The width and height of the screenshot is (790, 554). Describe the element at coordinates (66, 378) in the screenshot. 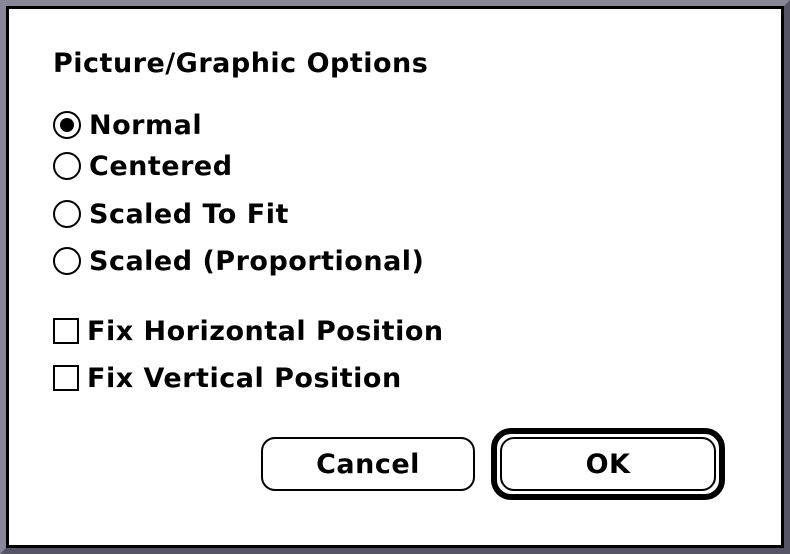

I see `checkbox-fix-vertical` at that location.